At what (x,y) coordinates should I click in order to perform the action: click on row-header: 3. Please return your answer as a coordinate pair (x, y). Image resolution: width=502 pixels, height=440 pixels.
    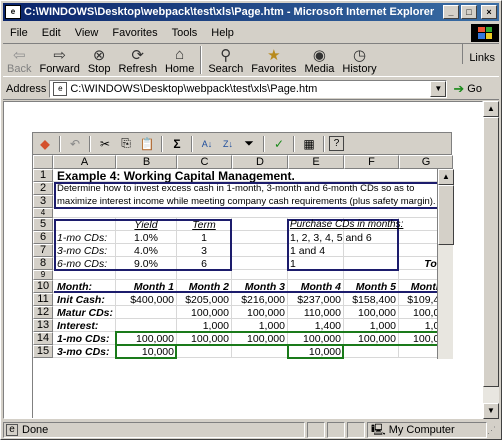
    Looking at the image, I should click on (43, 201).